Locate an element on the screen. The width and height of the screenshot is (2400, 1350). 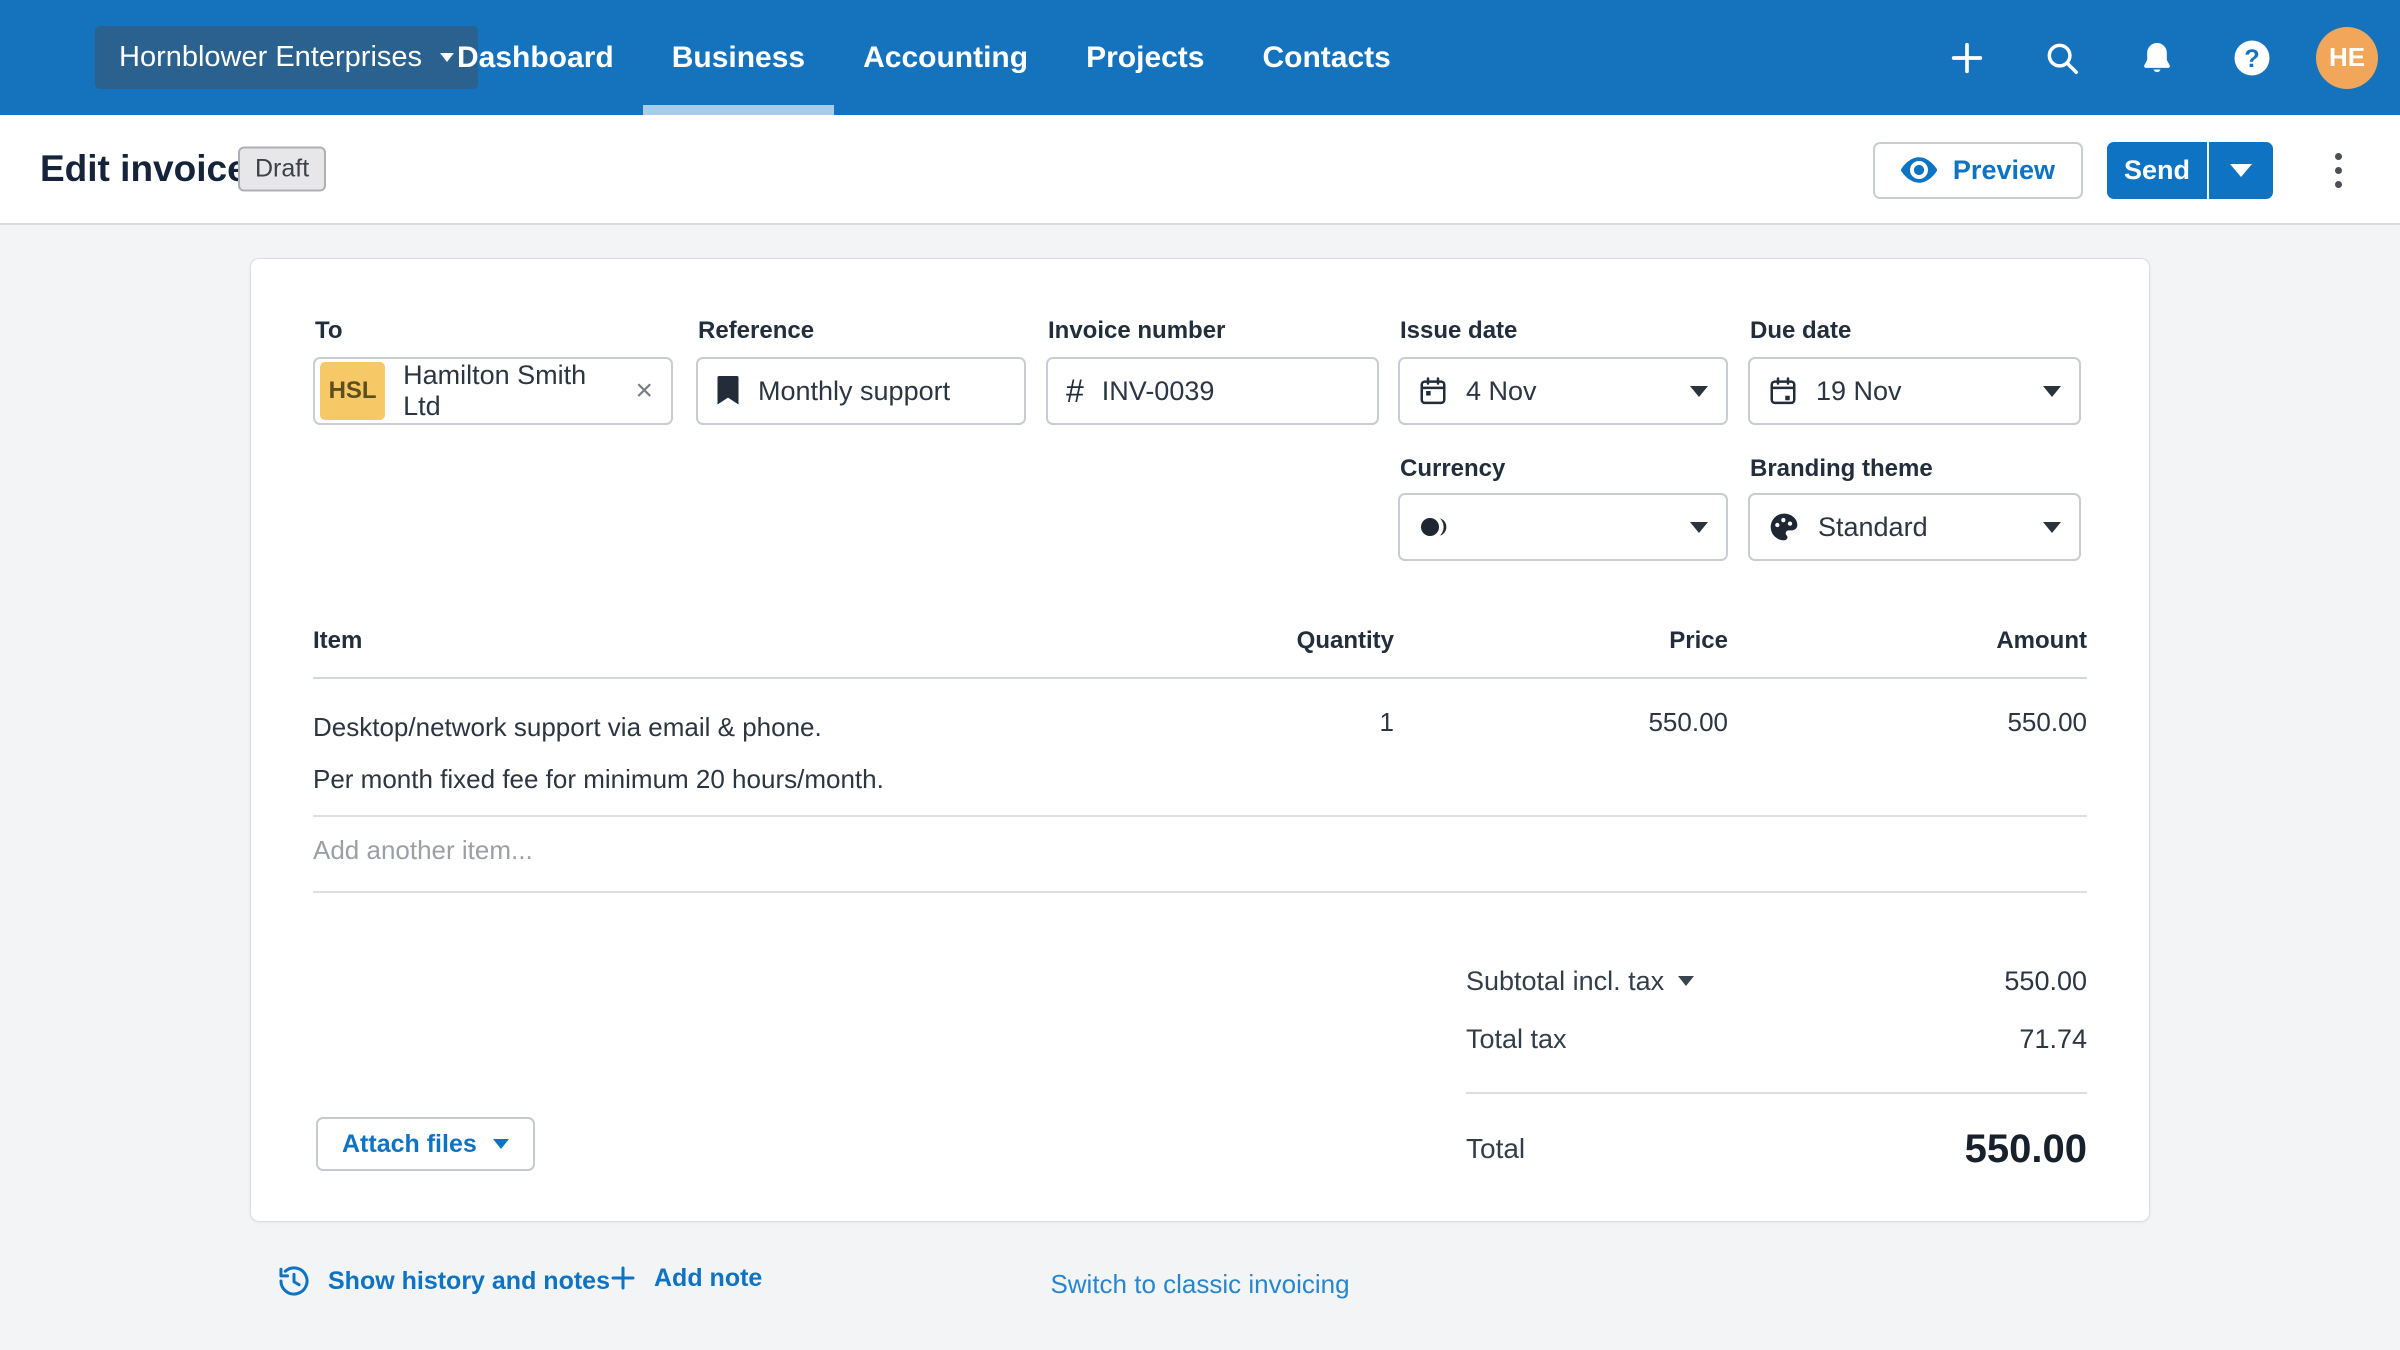
contact-initials-chip: HSL is located at coordinates (353, 391).